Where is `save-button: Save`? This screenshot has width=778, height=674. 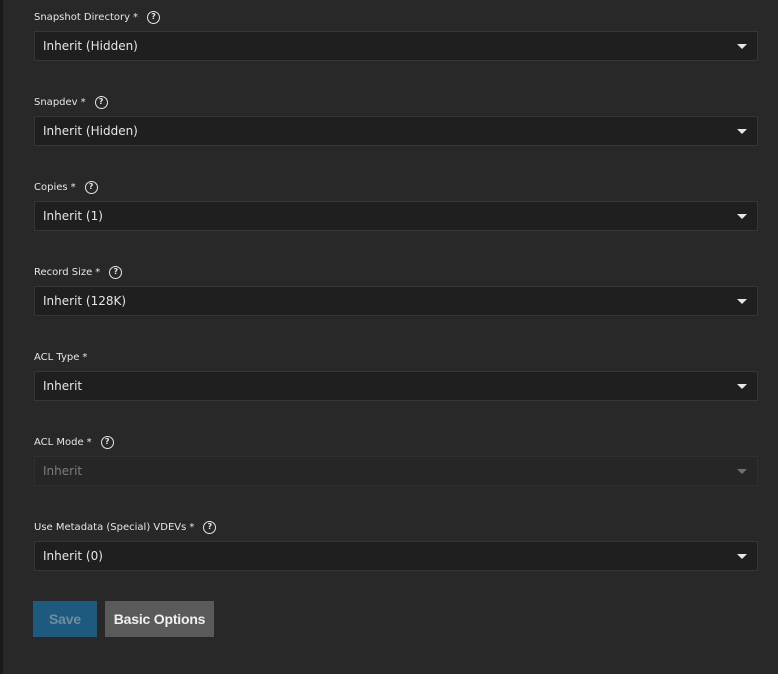 save-button: Save is located at coordinates (65, 619).